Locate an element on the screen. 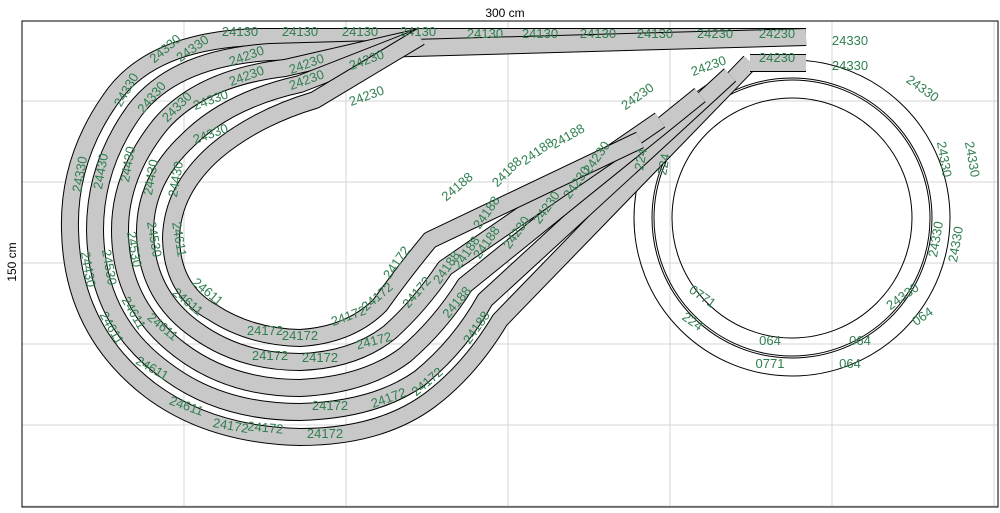 The image size is (1000, 513). board-width-label: 300 cm is located at coordinates (504, 13).